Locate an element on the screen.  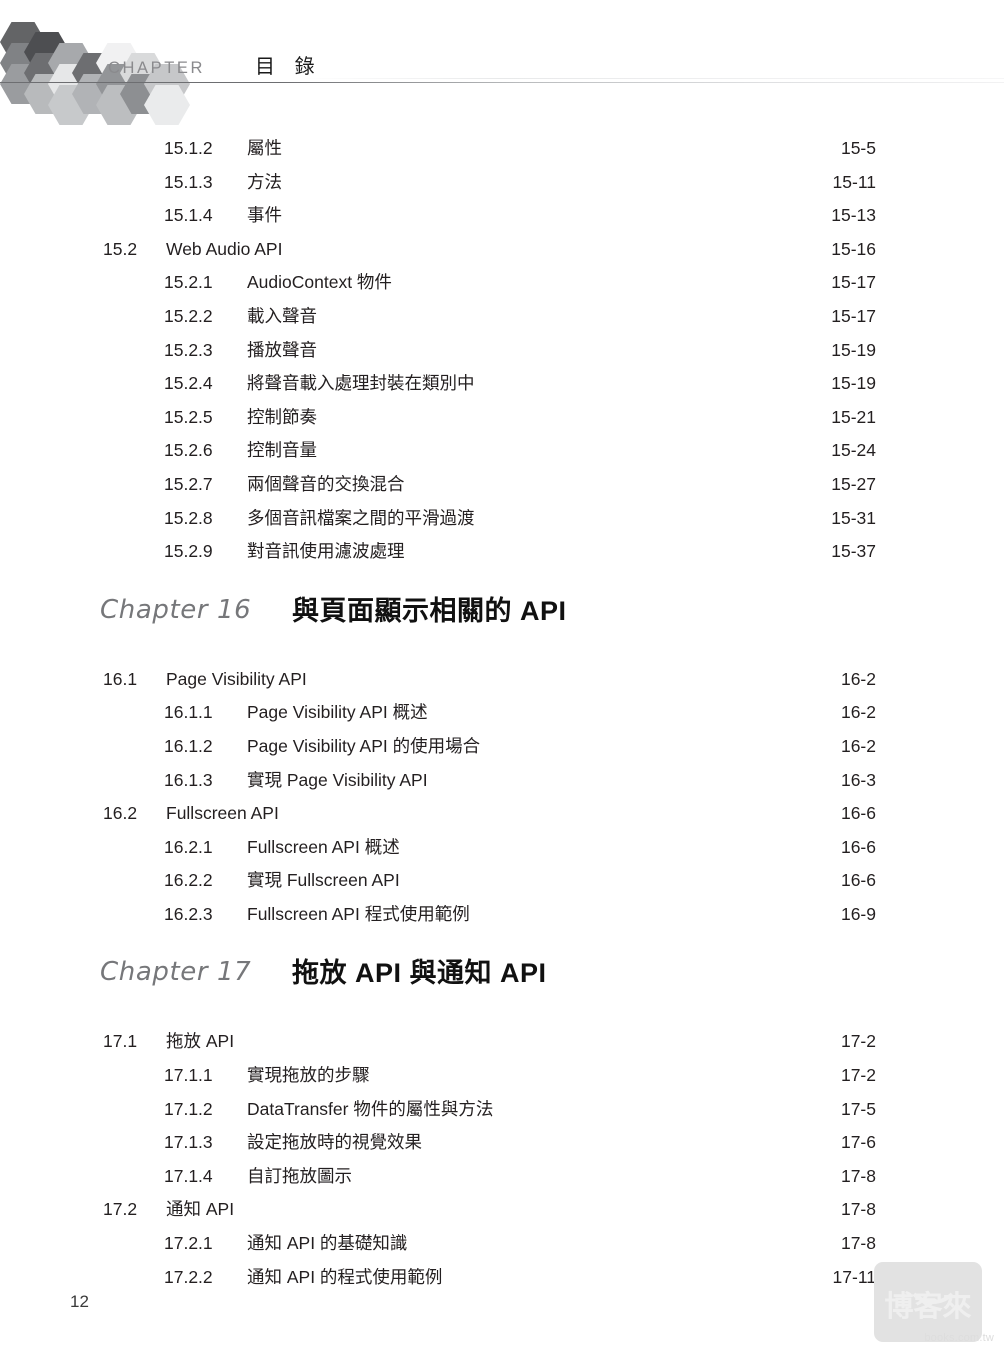
toc-entry-number: 16.1.2 is located at coordinates (188, 745).